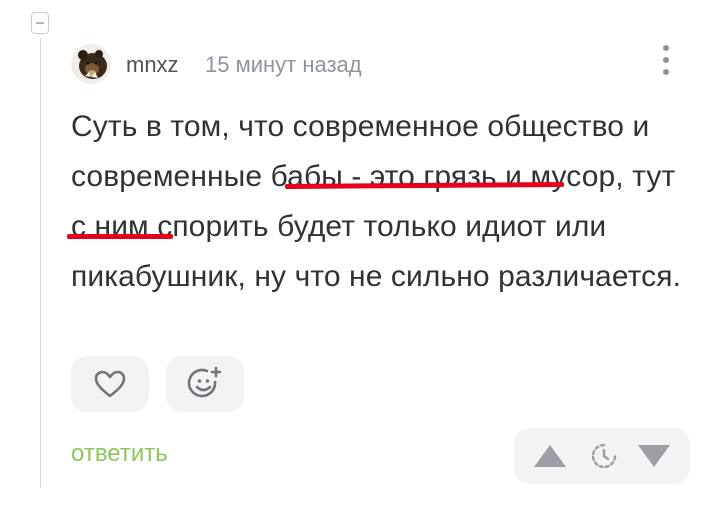 Image resolution: width=720 pixels, height=509 pixels. I want to click on heart-icon, so click(110, 384).